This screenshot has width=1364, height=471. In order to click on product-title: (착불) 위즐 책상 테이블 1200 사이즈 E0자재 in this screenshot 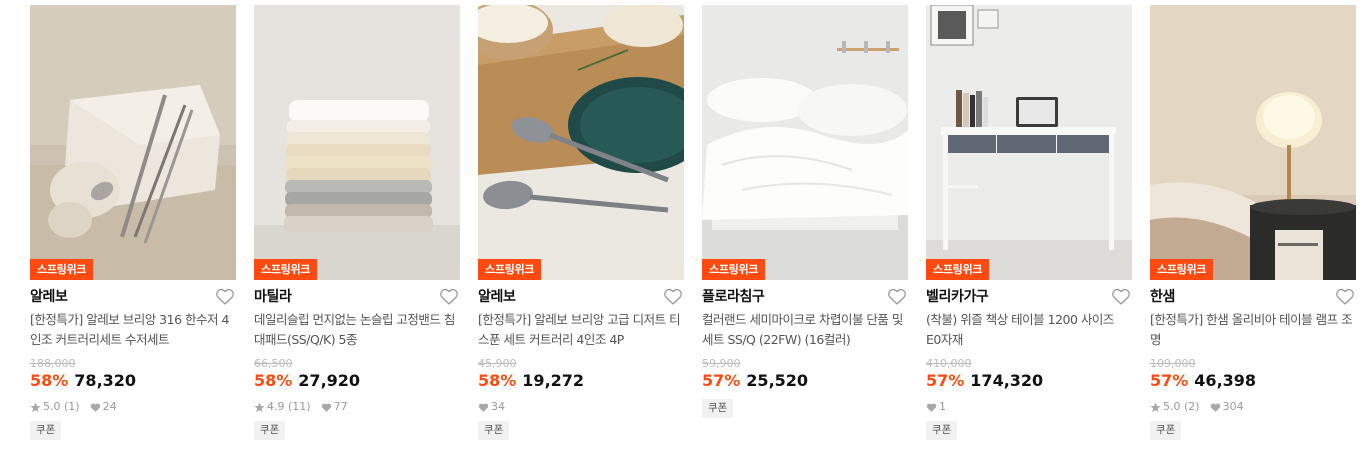, I will do `click(1029, 330)`.